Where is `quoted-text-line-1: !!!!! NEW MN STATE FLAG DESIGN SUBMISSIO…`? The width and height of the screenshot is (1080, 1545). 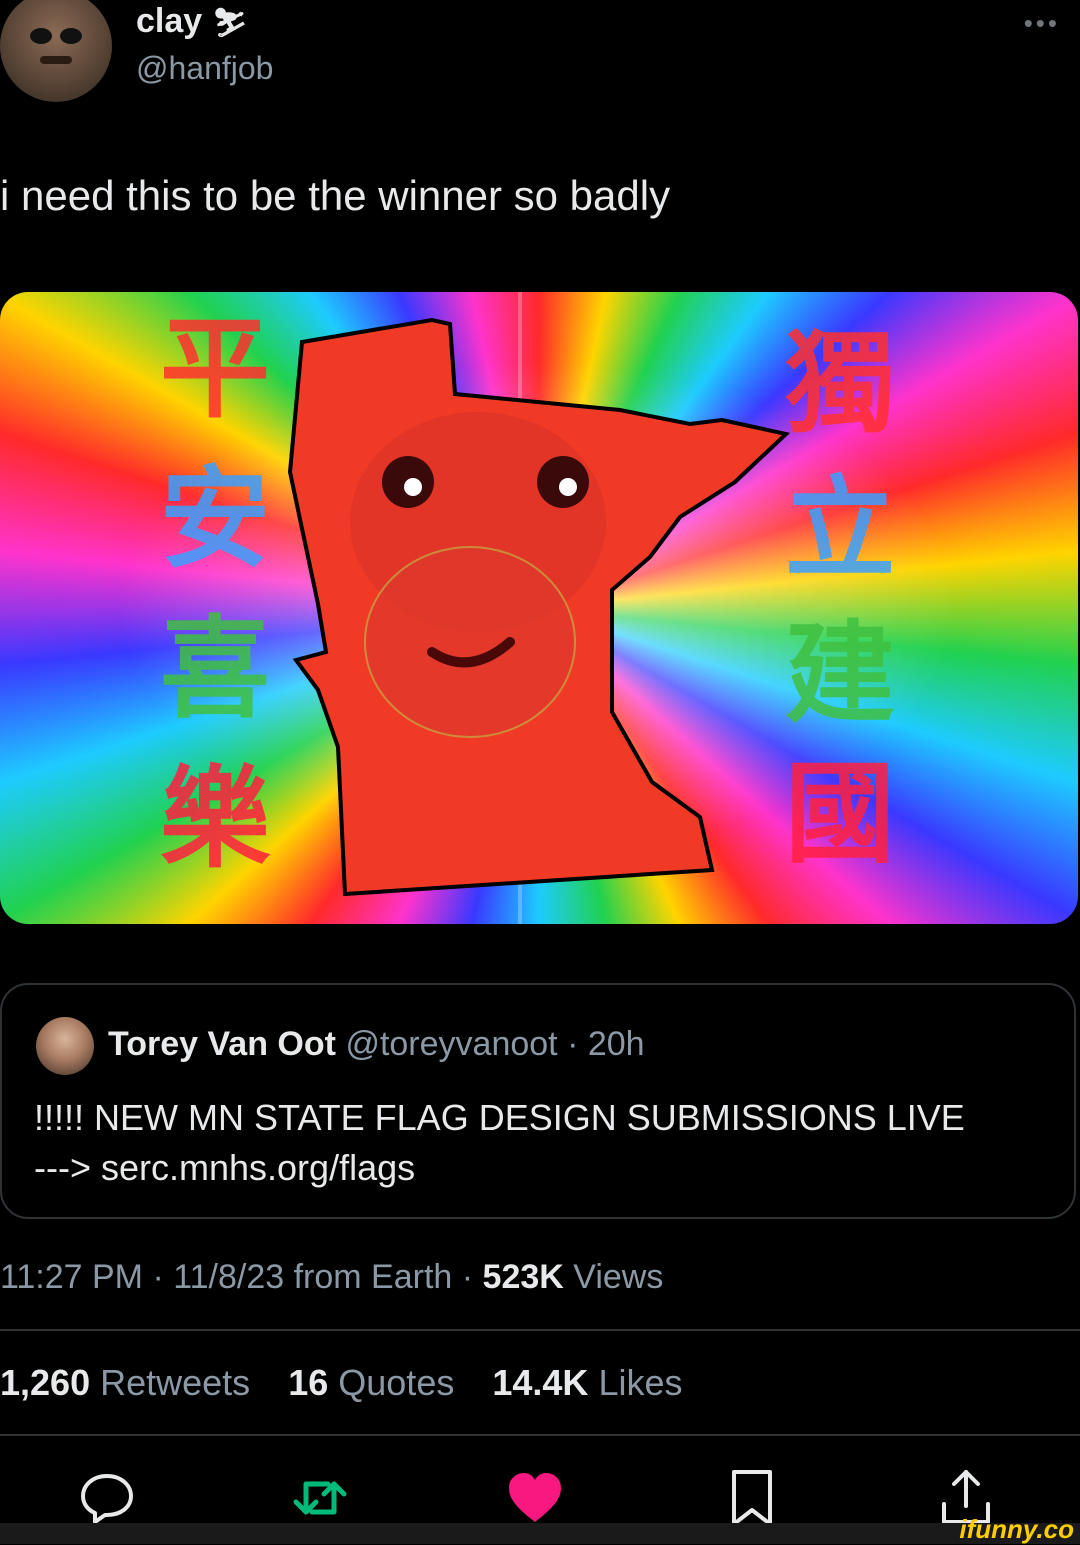
quoted-text-line-1: !!!!! NEW MN STATE FLAG DESIGN SUBMISSIO… is located at coordinates (499, 1117).